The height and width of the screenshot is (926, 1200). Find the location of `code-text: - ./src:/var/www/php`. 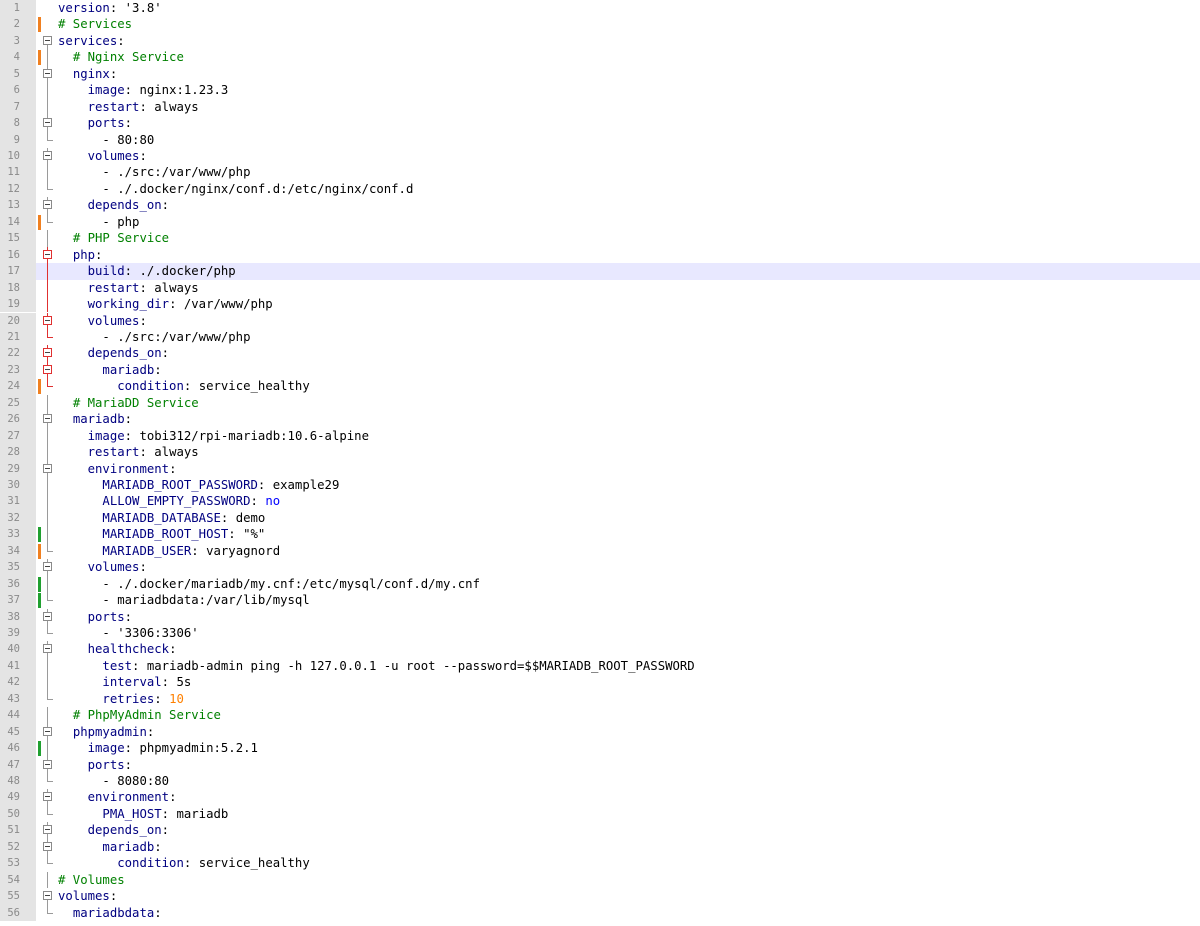

code-text: - ./src:/var/www/php is located at coordinates (154, 337).